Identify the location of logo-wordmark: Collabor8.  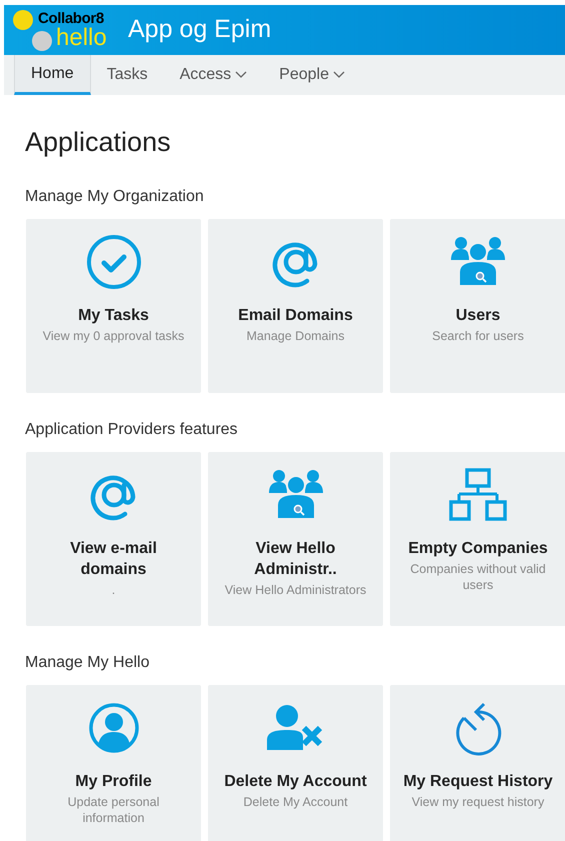
(71, 18).